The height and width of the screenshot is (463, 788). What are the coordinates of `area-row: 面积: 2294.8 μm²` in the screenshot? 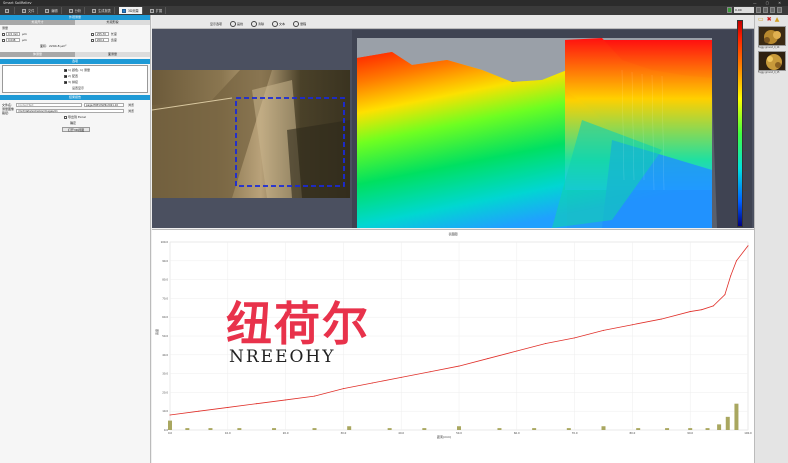 It's located at (53, 46).